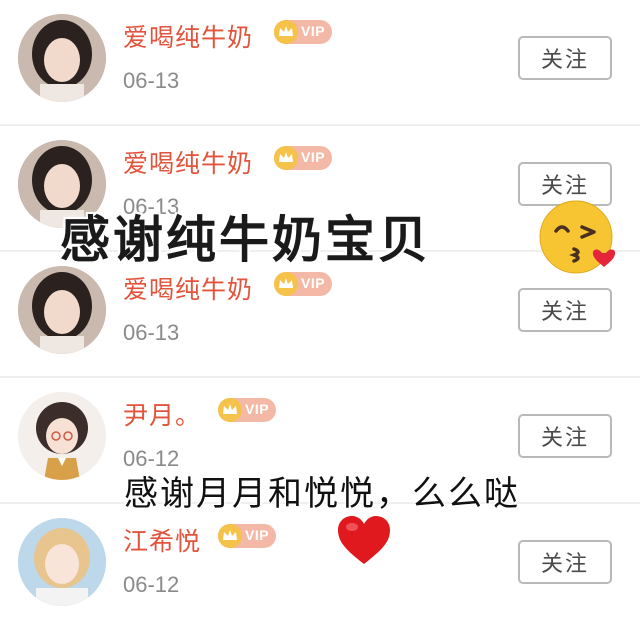 The image size is (640, 630). What do you see at coordinates (245, 240) in the screenshot?
I see `thanks-caption-1: 感谢纯牛奶宝贝` at bounding box center [245, 240].